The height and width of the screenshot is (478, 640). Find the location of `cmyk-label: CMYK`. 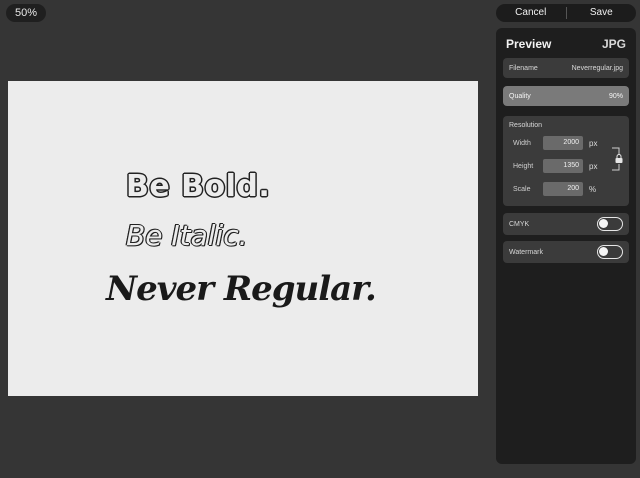

cmyk-label: CMYK is located at coordinates (519, 224).